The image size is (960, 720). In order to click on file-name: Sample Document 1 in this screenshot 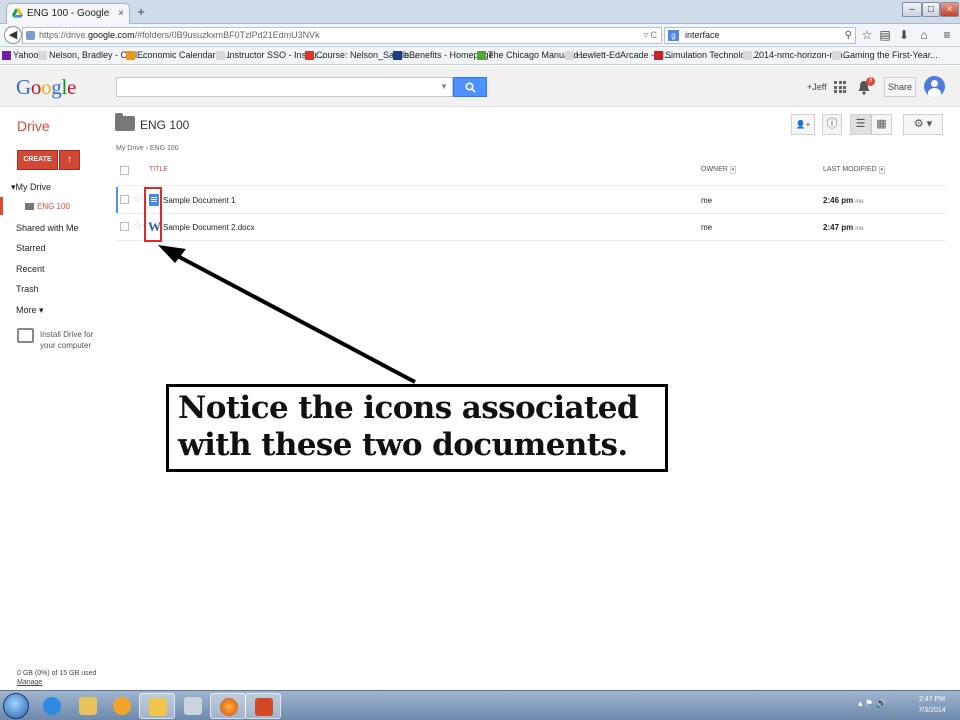, I will do `click(199, 200)`.